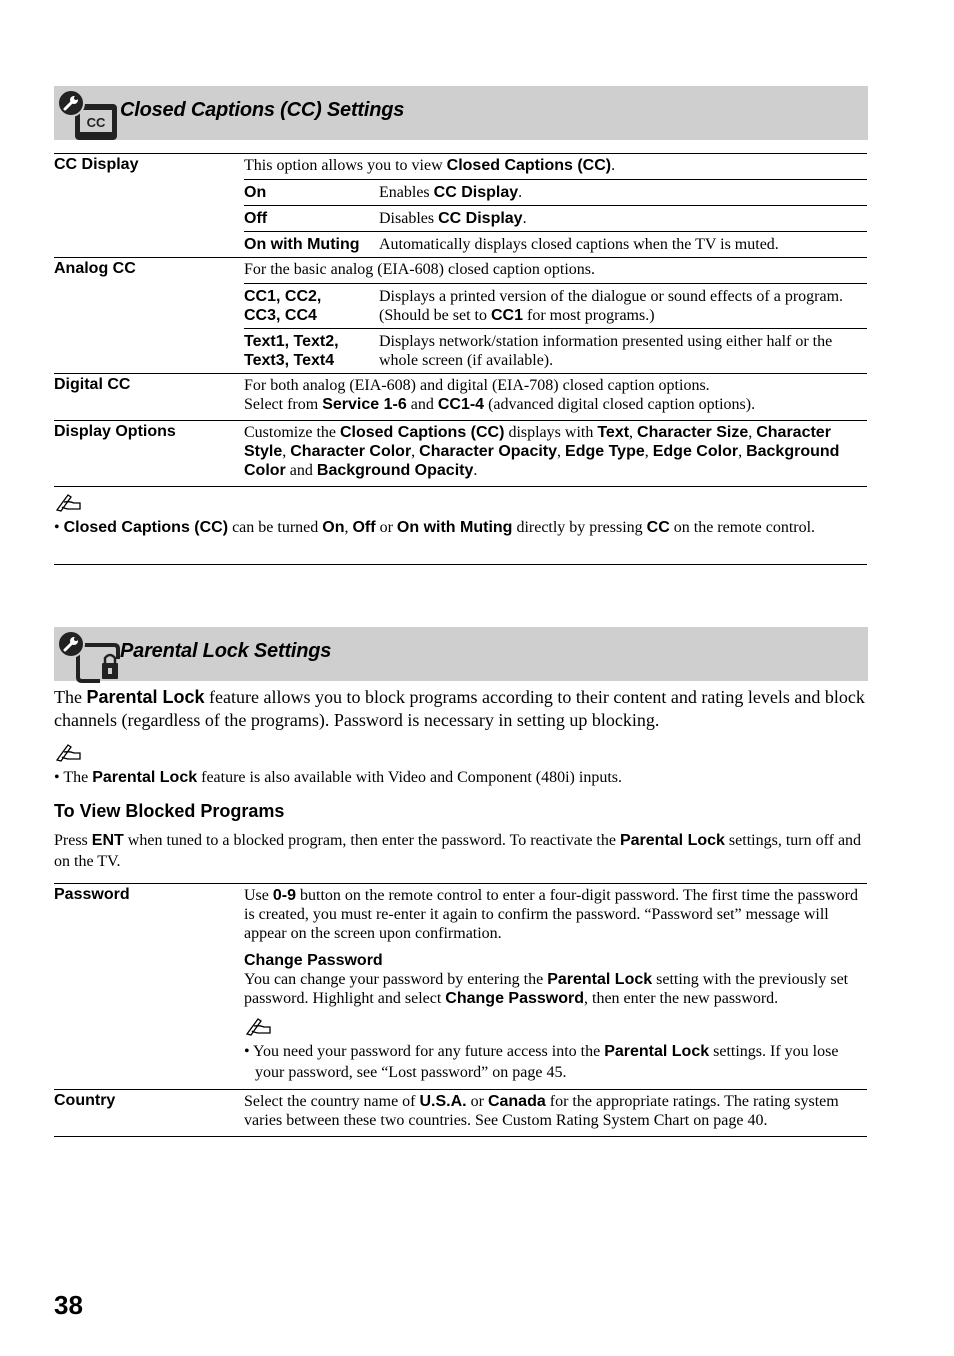 Image resolution: width=954 pixels, height=1356 pixels. I want to click on pl-section-header: Parental Lock Settings, so click(461, 655).